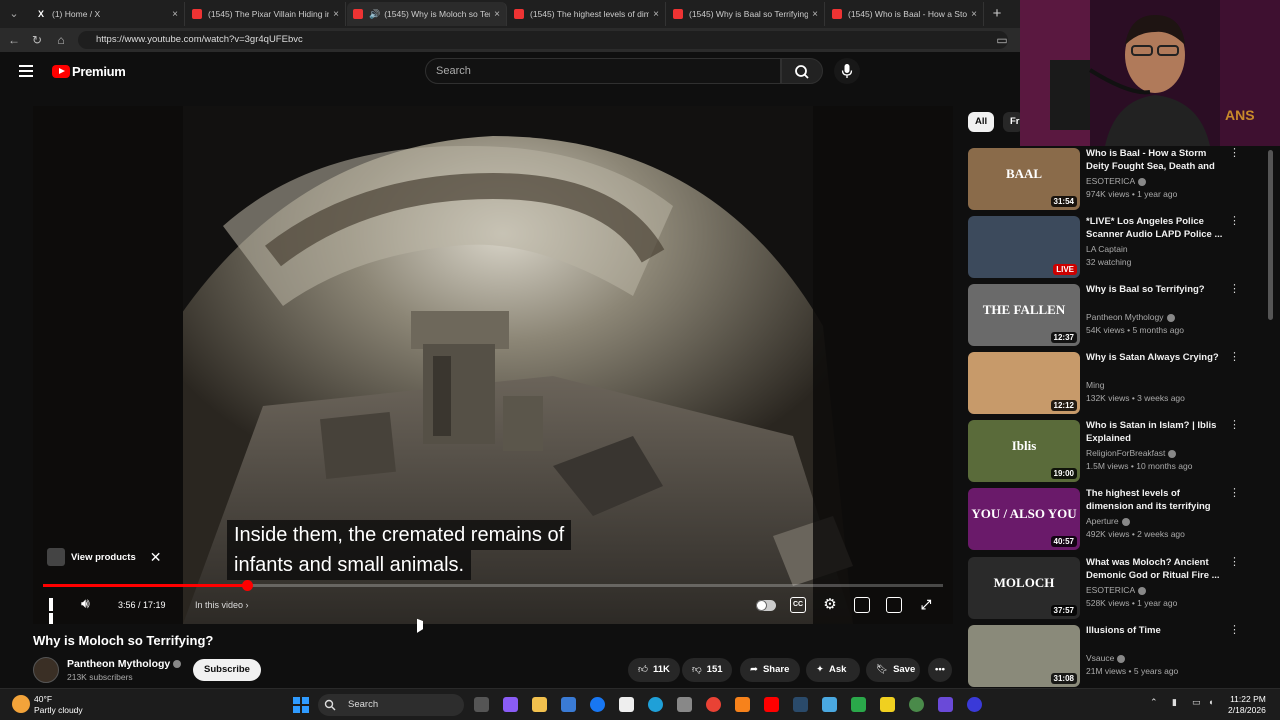  I want to click on captions-icon: CC, so click(798, 605).